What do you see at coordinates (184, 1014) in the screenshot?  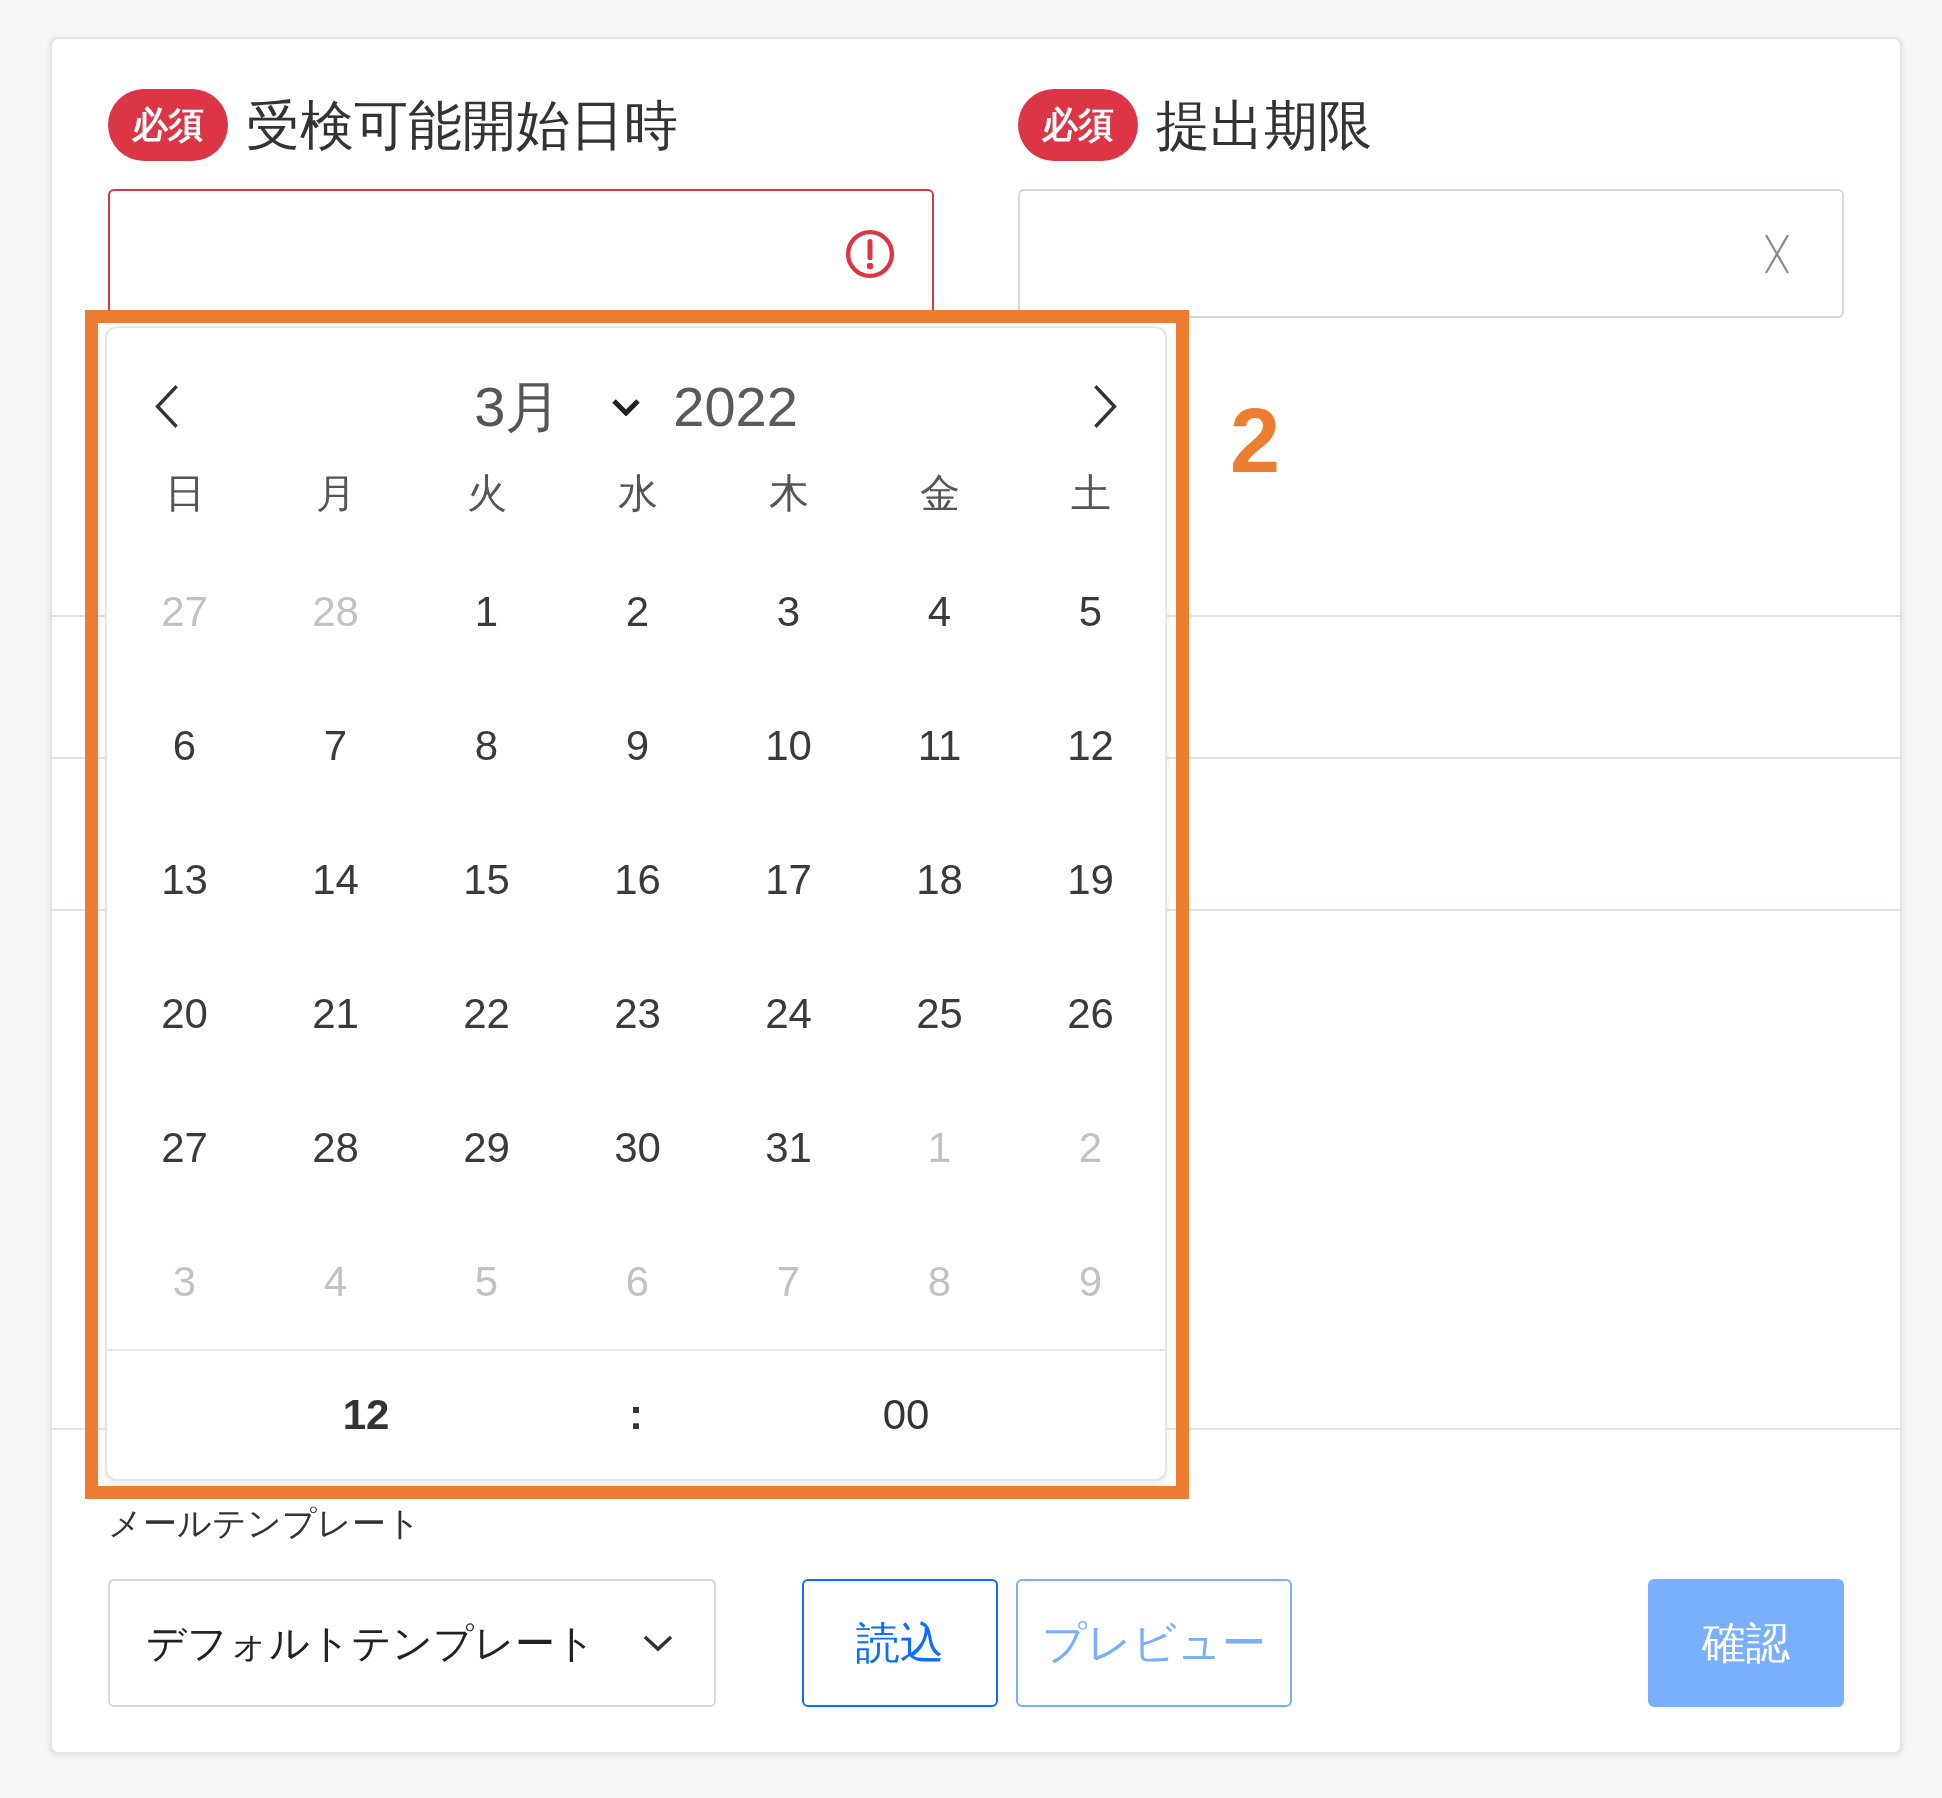 I see `calendar-day: 20` at bounding box center [184, 1014].